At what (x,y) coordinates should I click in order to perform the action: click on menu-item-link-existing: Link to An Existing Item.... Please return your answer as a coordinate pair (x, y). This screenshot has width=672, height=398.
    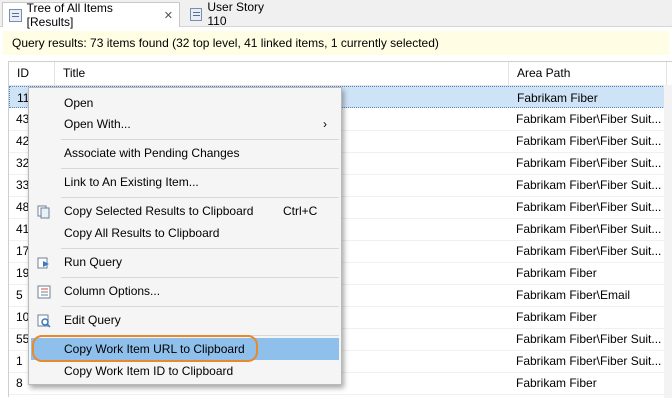
    Looking at the image, I should click on (185, 182).